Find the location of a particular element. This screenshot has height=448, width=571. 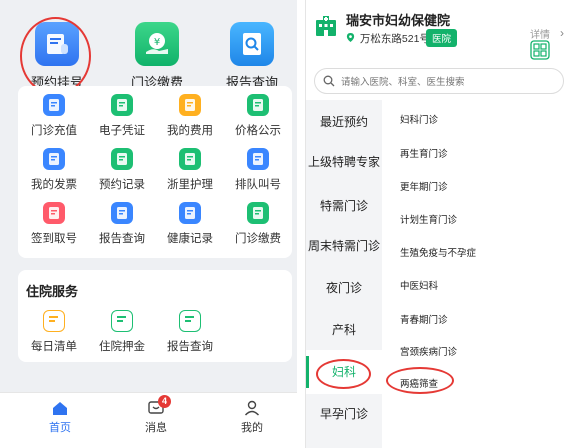

category-item: 周末特需门诊 is located at coordinates (344, 246).